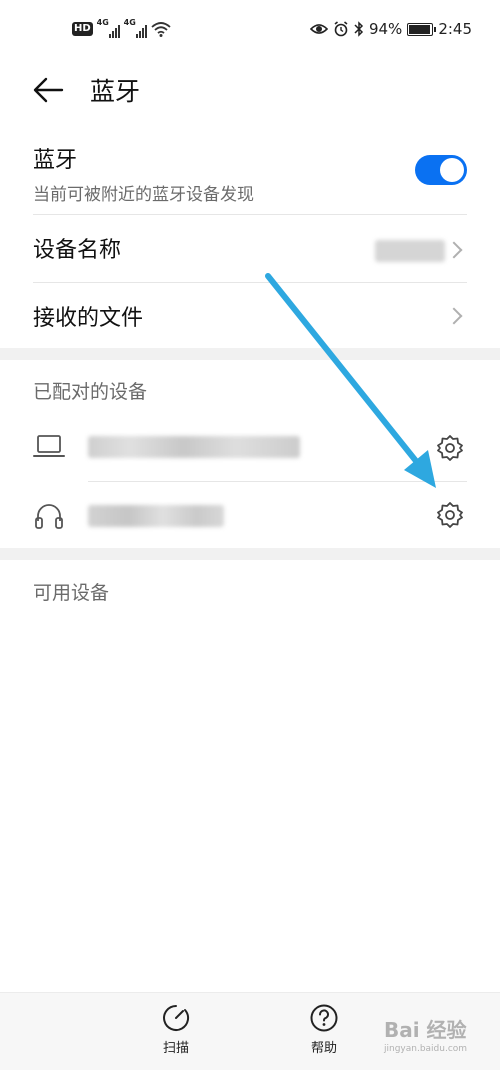  What do you see at coordinates (323, 1048) in the screenshot?
I see `help-label: 帮助` at bounding box center [323, 1048].